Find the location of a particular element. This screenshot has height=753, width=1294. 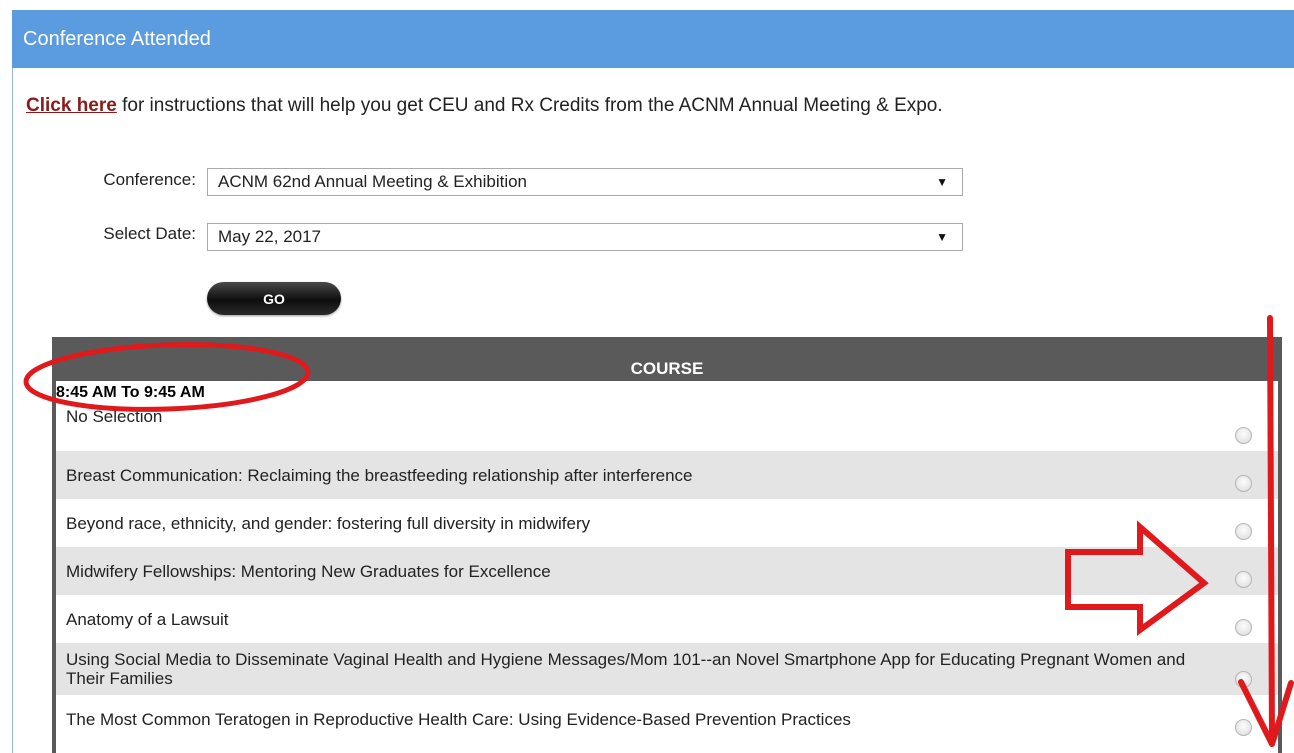

instructions-link: Click here is located at coordinates (71, 105).